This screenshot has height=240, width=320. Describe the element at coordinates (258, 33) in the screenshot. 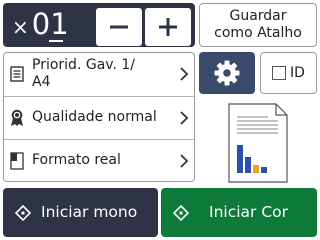

I see `shortcut-label-line2: como Atalho` at that location.